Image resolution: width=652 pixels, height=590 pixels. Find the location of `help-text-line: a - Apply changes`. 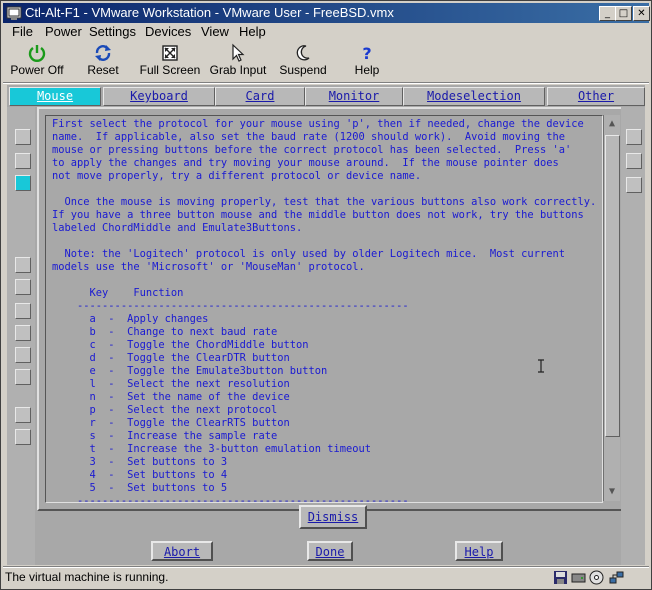

help-text-line: a - Apply changes is located at coordinates (130, 319).